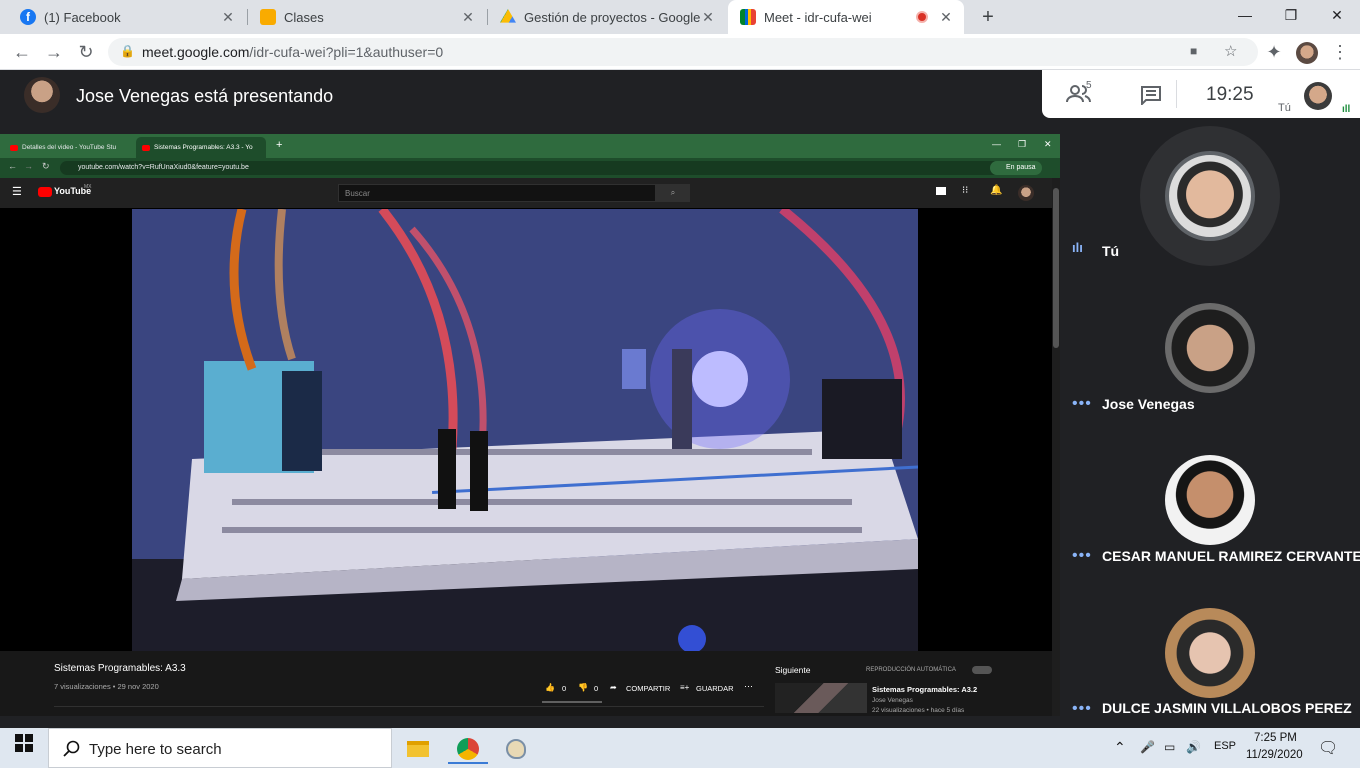  Describe the element at coordinates (54, 52) in the screenshot. I see `forward-button: →` at that location.